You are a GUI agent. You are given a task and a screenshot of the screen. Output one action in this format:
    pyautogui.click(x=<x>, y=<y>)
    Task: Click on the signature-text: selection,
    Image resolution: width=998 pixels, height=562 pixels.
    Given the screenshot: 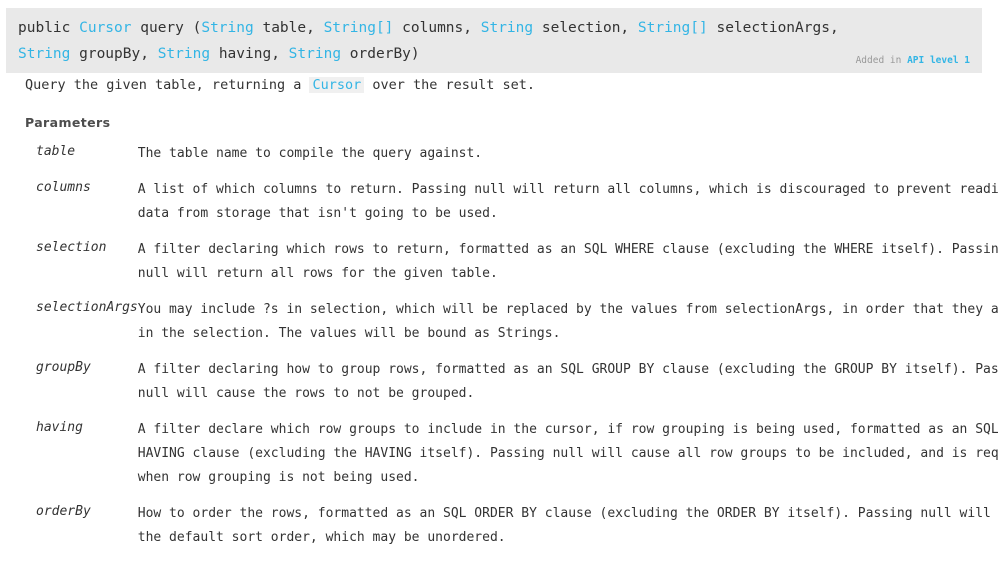 What is the action you would take?
    pyautogui.click(x=585, y=28)
    